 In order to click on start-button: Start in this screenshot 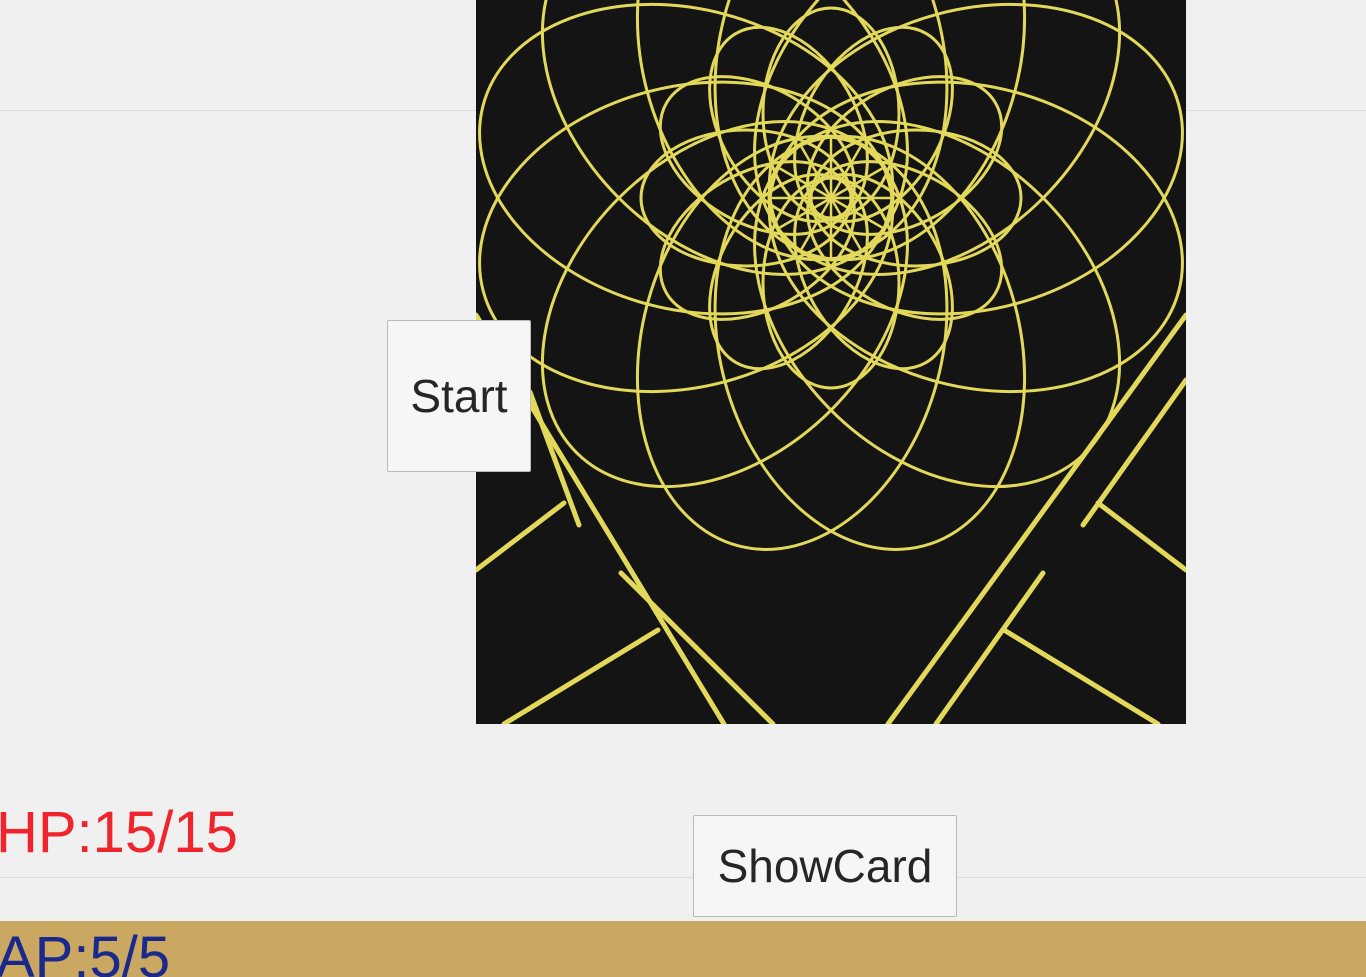, I will do `click(459, 396)`.